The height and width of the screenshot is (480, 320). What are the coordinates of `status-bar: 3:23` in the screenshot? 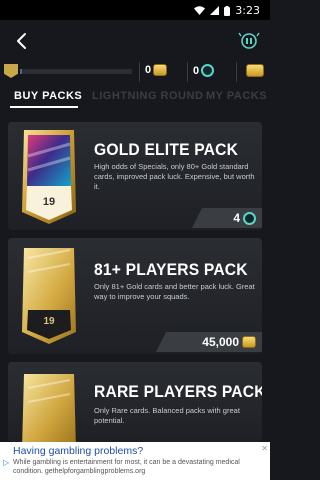 It's located at (135, 10).